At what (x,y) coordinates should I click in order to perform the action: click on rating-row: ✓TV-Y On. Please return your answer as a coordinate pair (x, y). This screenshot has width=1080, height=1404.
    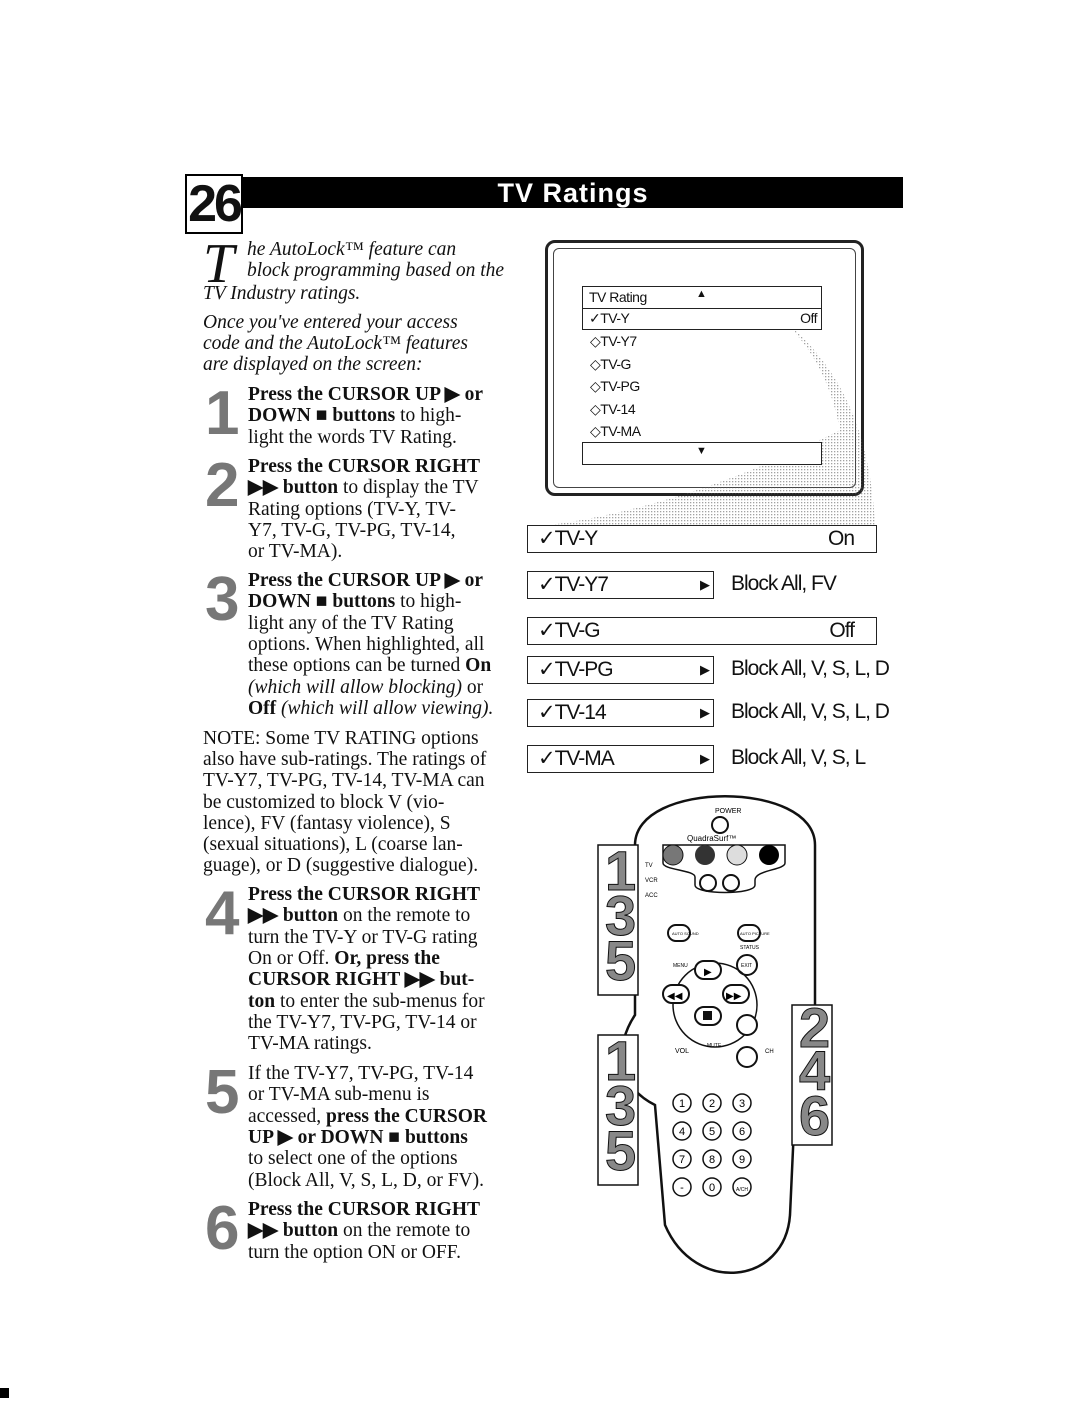
    Looking at the image, I should click on (702, 539).